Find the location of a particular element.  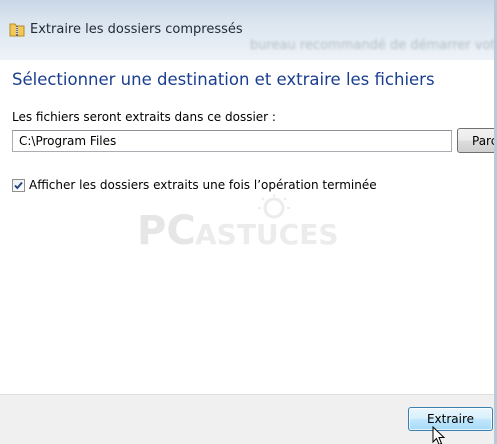

mouse-cursor-icon is located at coordinates (439, 435).